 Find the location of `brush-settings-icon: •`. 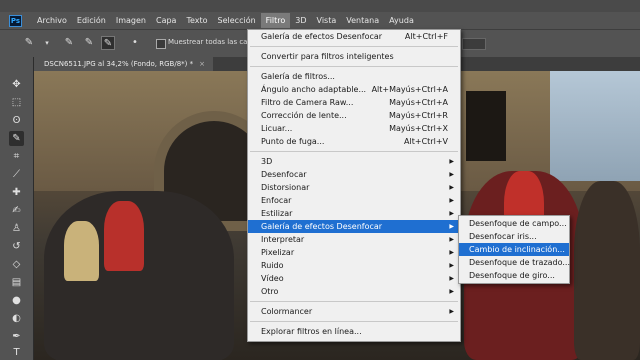

brush-settings-icon: • is located at coordinates (135, 43).